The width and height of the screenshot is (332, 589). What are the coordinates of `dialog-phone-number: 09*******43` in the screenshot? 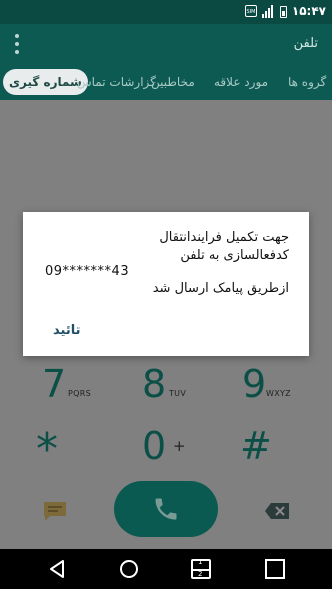 It's located at (87, 271).